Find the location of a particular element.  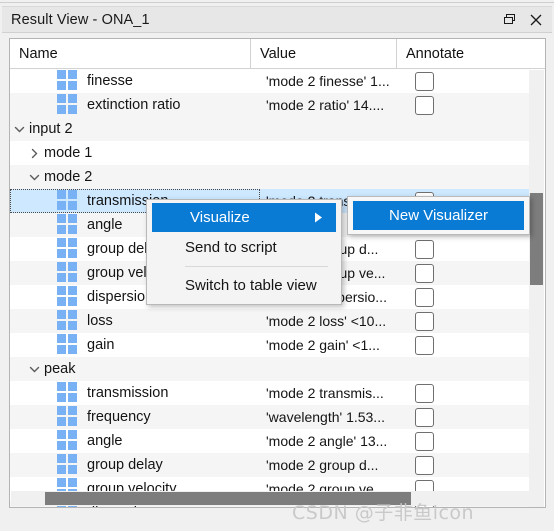

menu-item-switch-to-table-view: Switch to table view is located at coordinates (244, 285).